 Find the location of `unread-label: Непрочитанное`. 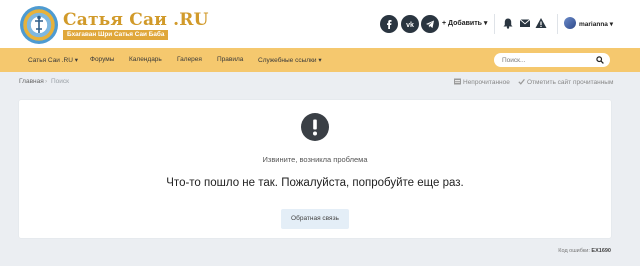

unread-label: Непрочитанное is located at coordinates (486, 82).